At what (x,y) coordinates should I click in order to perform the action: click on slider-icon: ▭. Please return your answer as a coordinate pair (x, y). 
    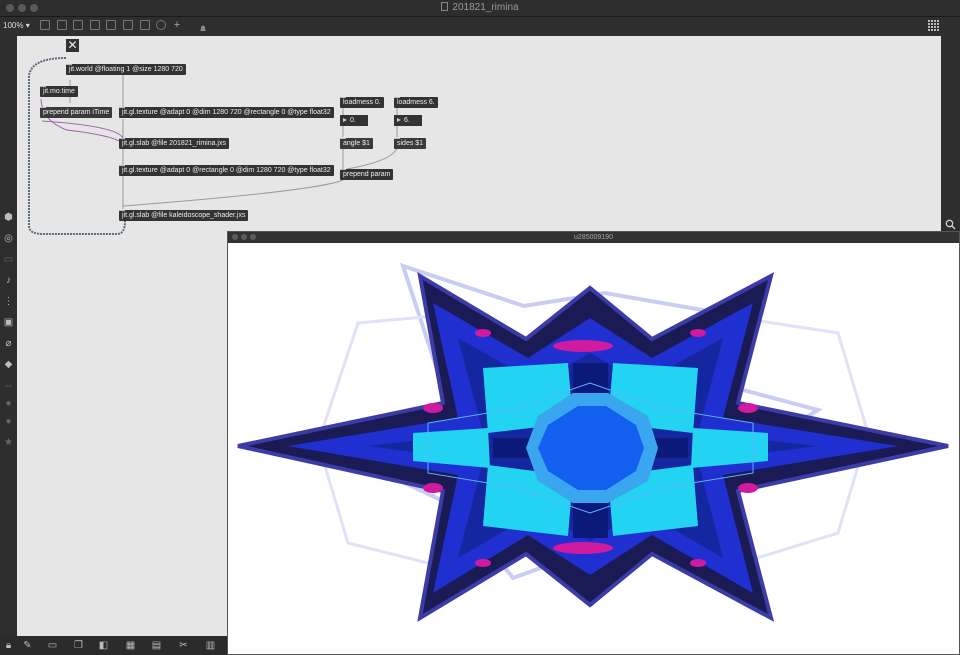
    Looking at the image, I should click on (8, 259).